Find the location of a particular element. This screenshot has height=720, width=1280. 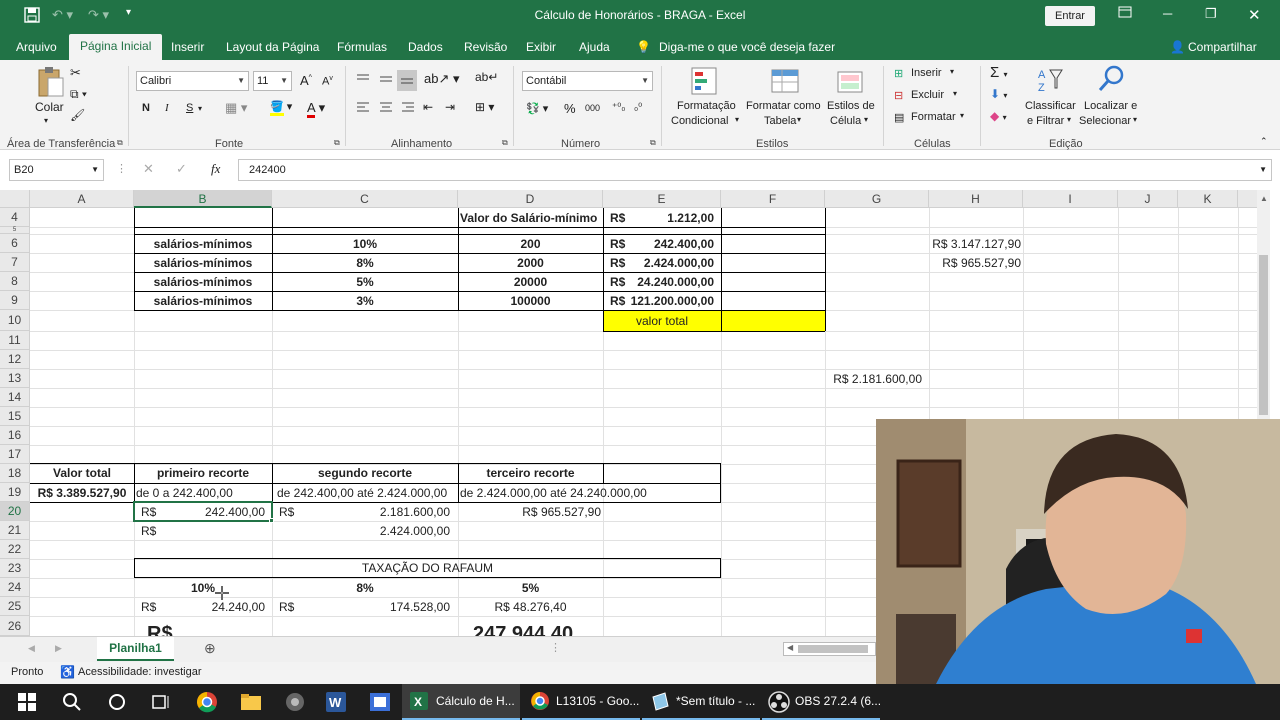

cell-d6: 200 is located at coordinates (530, 244).